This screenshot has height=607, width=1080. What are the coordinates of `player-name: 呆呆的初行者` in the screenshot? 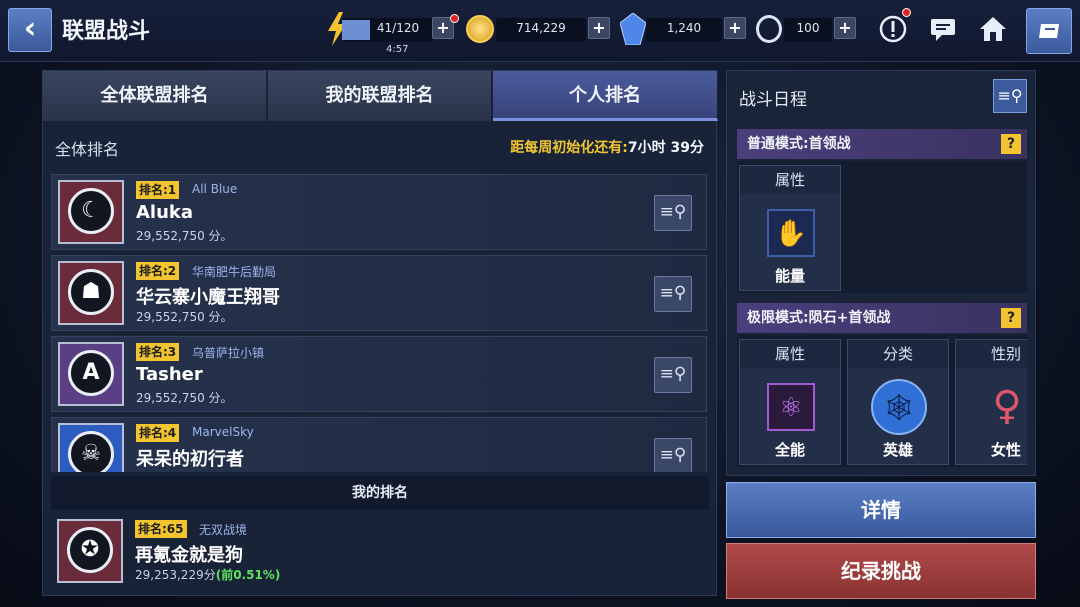 It's located at (190, 459).